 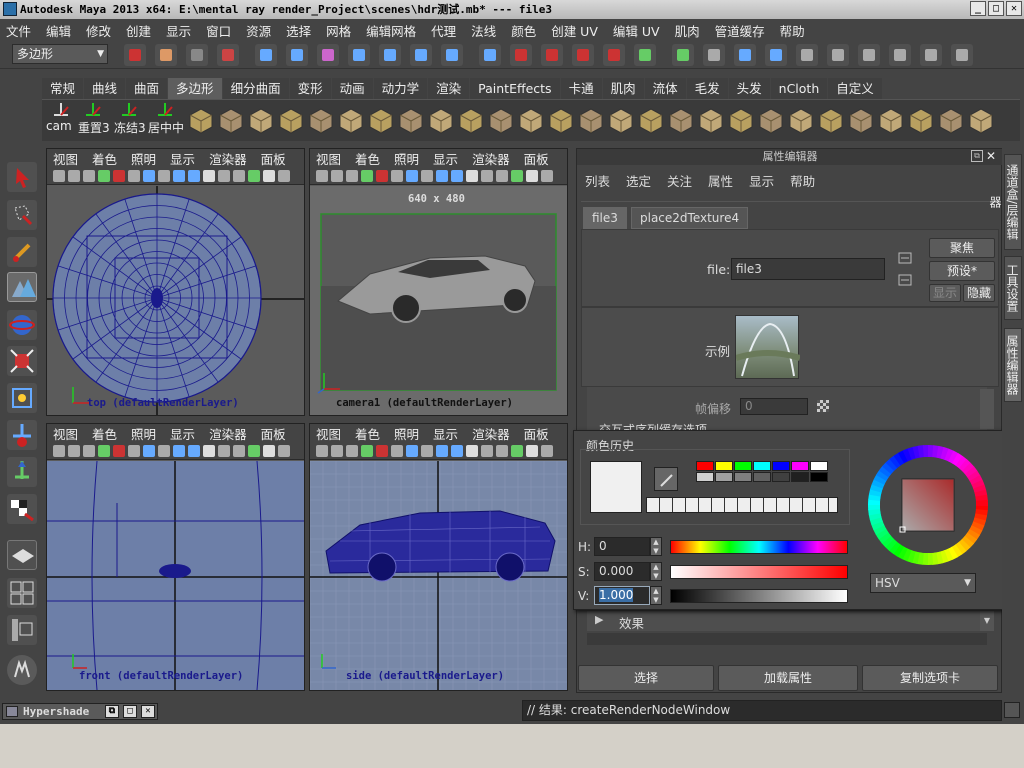 I want to click on hue-slider, so click(x=759, y=547).